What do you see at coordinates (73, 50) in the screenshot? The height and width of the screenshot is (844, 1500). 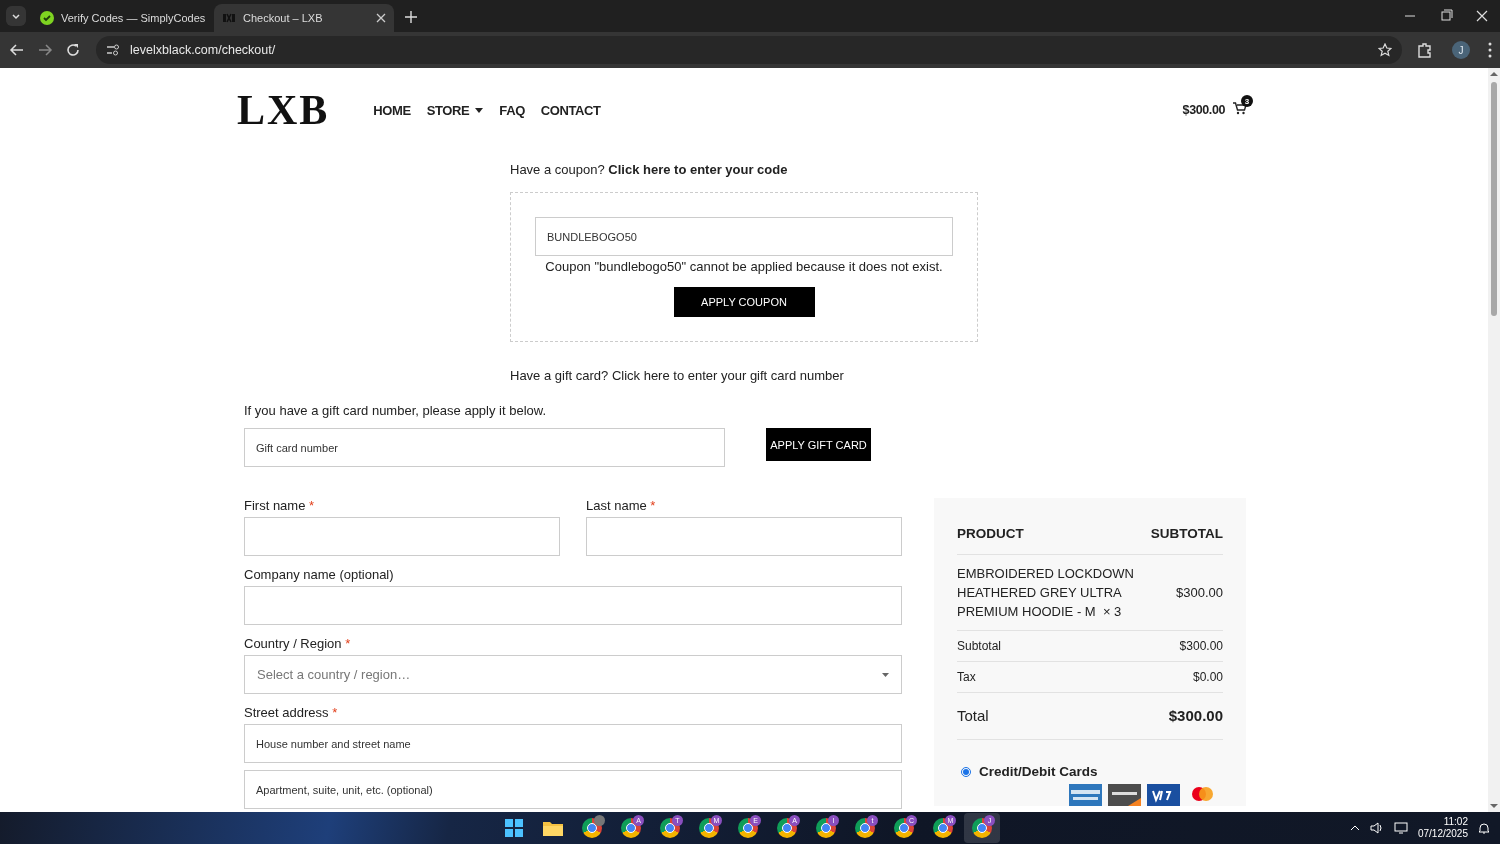 I see `reload-icon` at bounding box center [73, 50].